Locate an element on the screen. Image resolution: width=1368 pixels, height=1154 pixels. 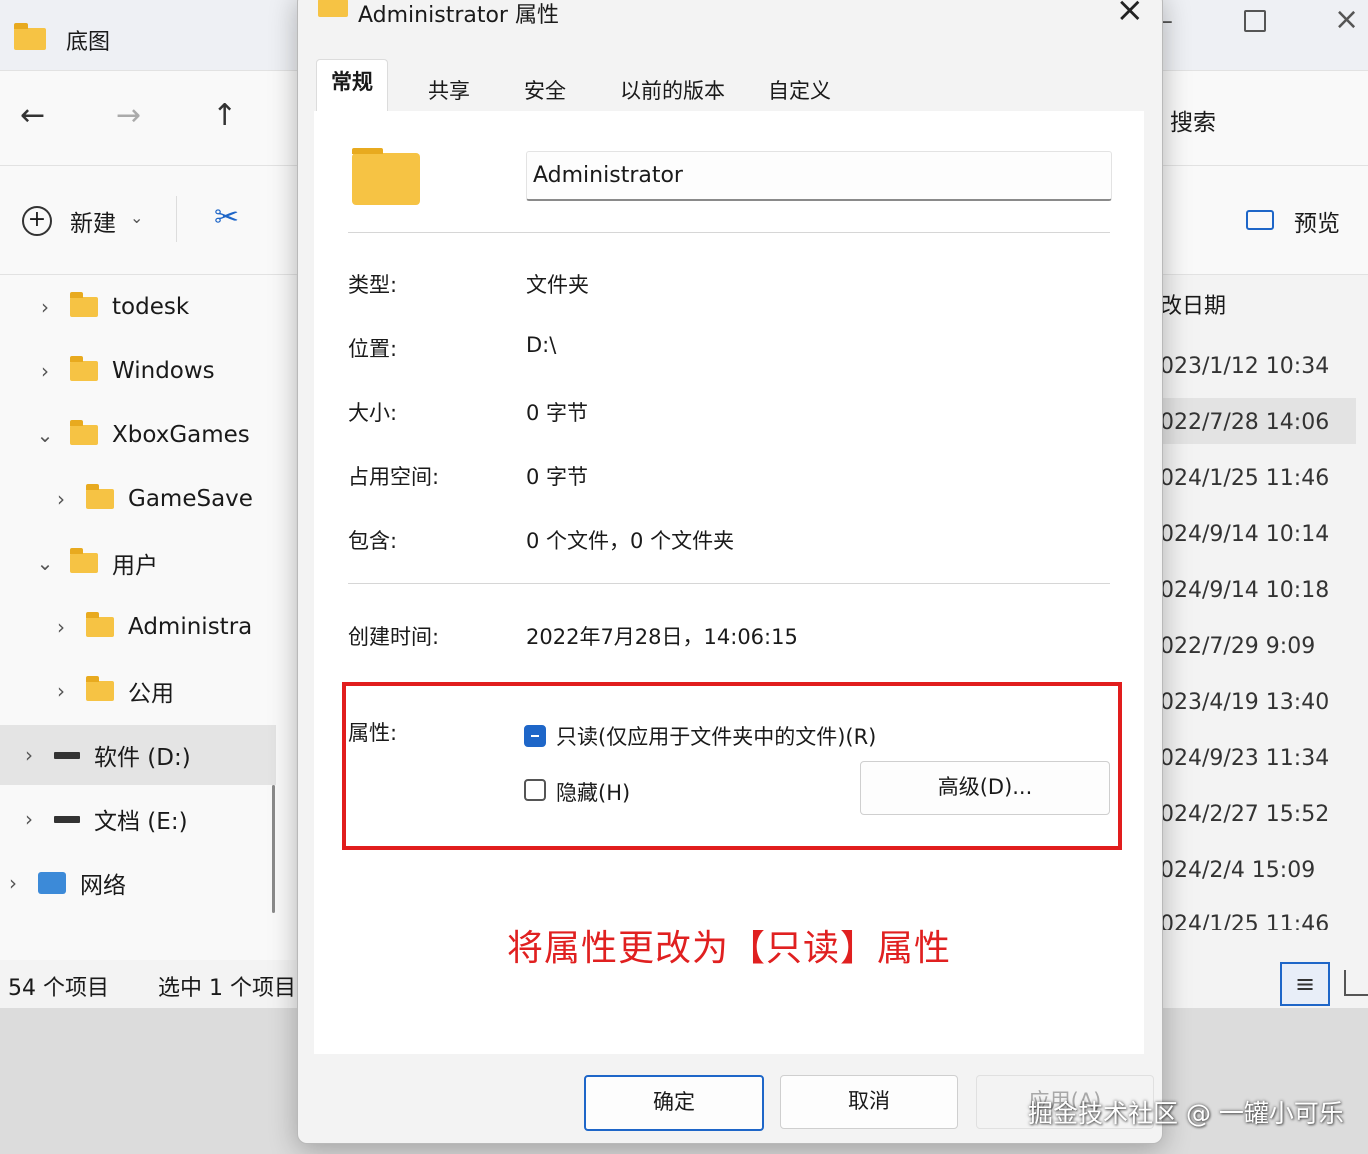
folder-name-input: Administrator is located at coordinates (819, 176).